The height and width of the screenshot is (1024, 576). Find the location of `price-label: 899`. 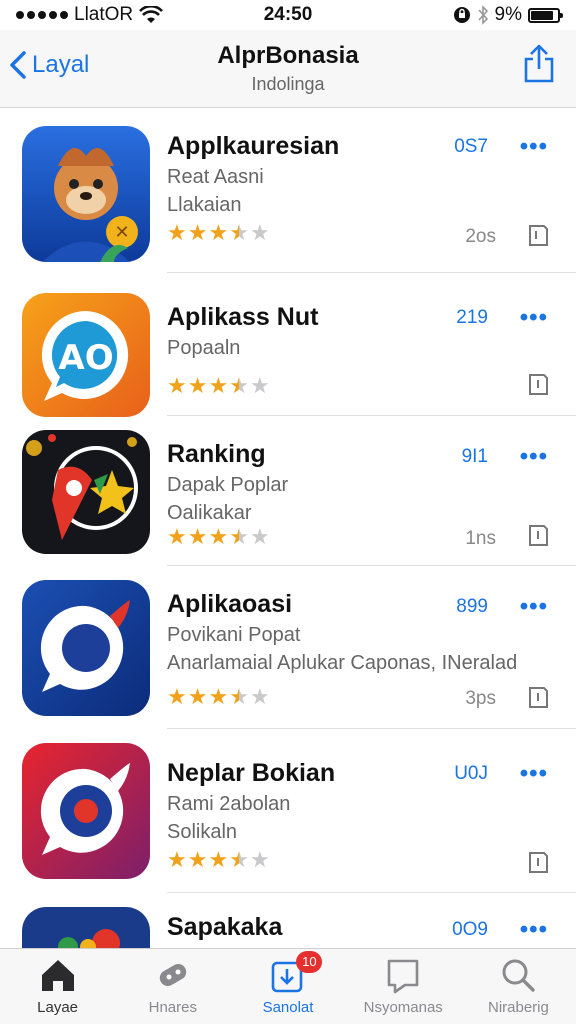

price-label: 899 is located at coordinates (472, 607).